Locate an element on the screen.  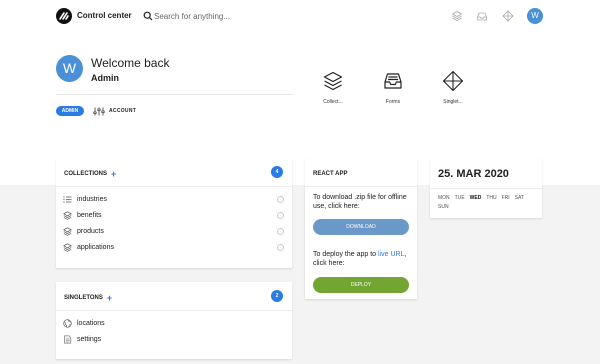
weekday-wed: WED is located at coordinates (475, 198).